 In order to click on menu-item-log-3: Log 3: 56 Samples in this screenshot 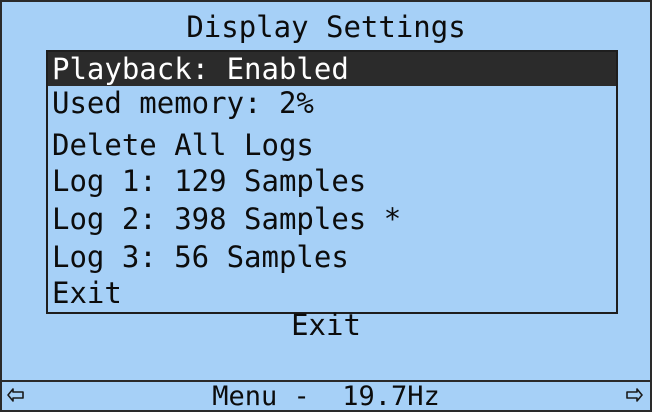, I will do `click(332, 257)`.